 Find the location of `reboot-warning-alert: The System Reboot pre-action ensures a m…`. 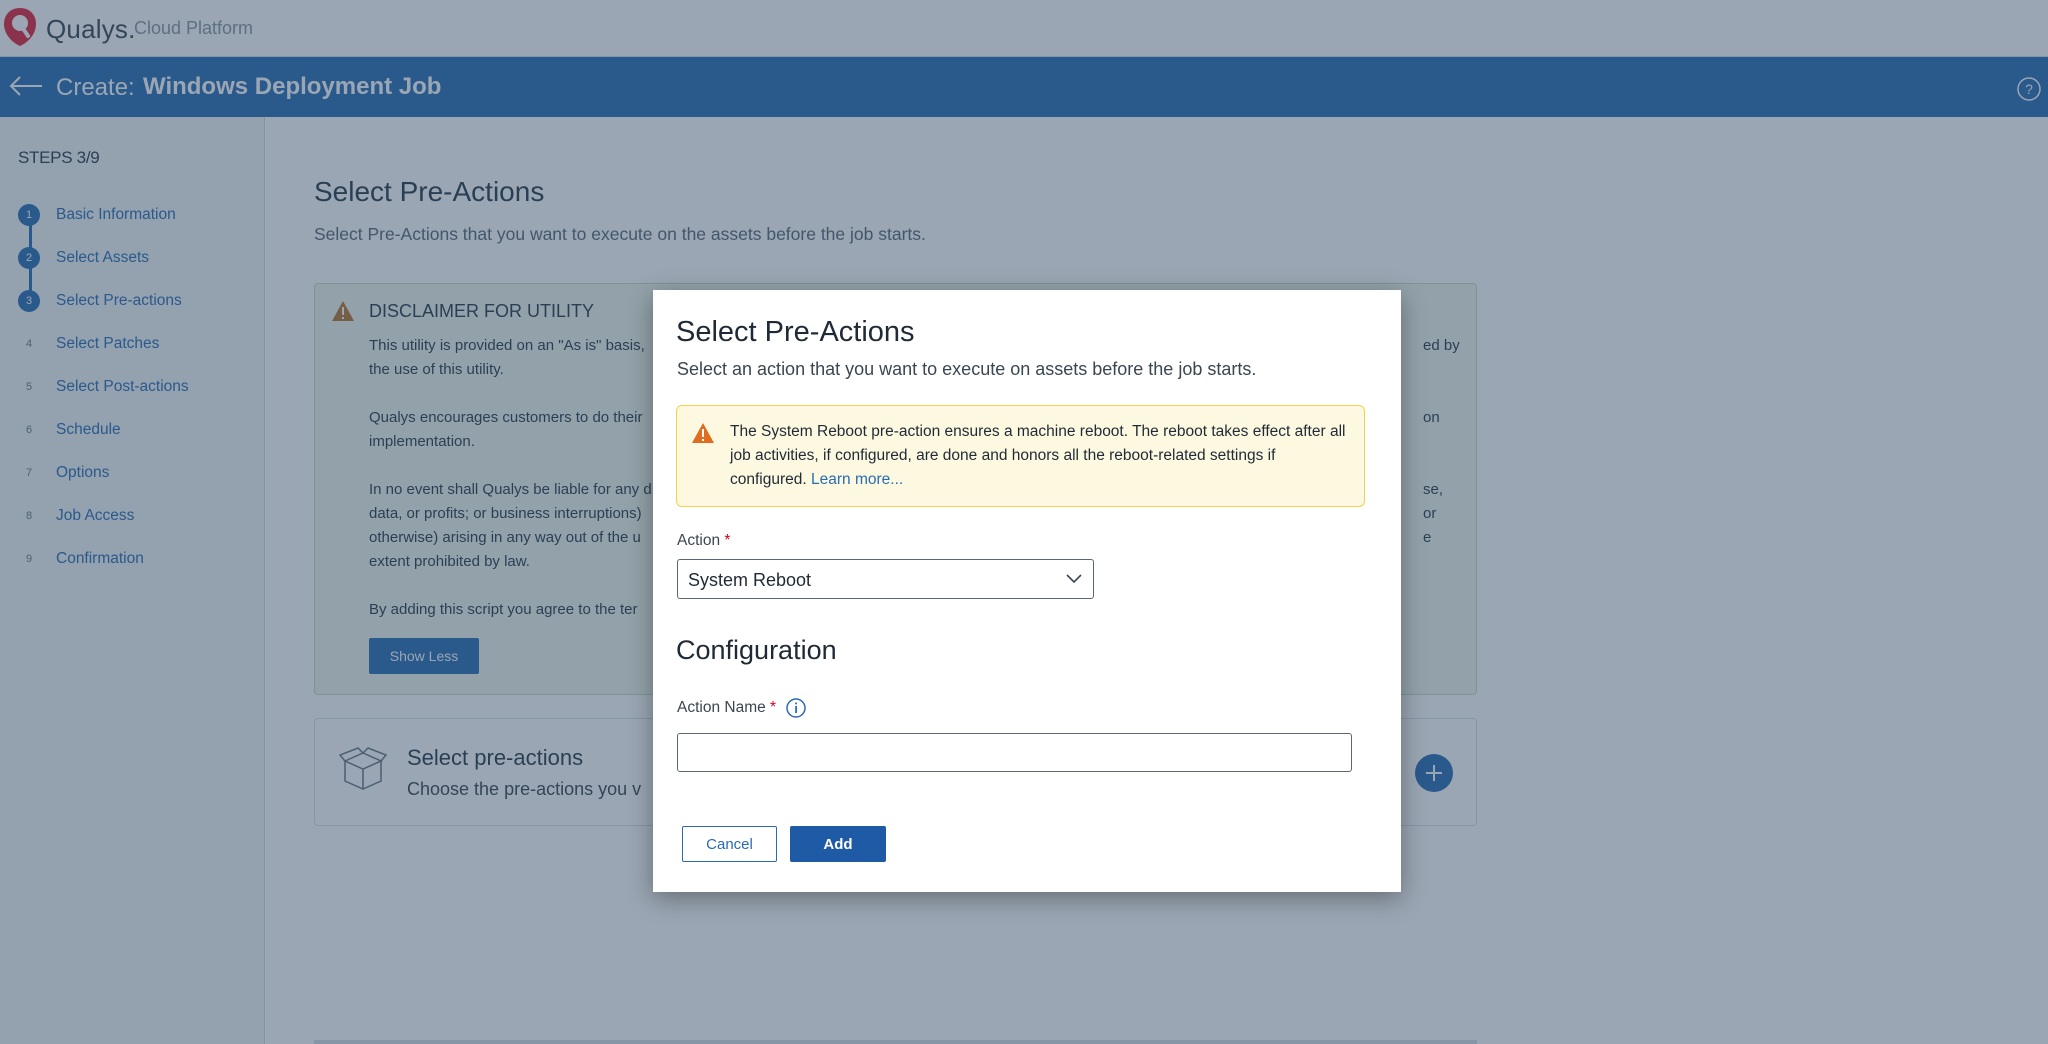

reboot-warning-alert: The System Reboot pre-action ensures a m… is located at coordinates (1020, 456).